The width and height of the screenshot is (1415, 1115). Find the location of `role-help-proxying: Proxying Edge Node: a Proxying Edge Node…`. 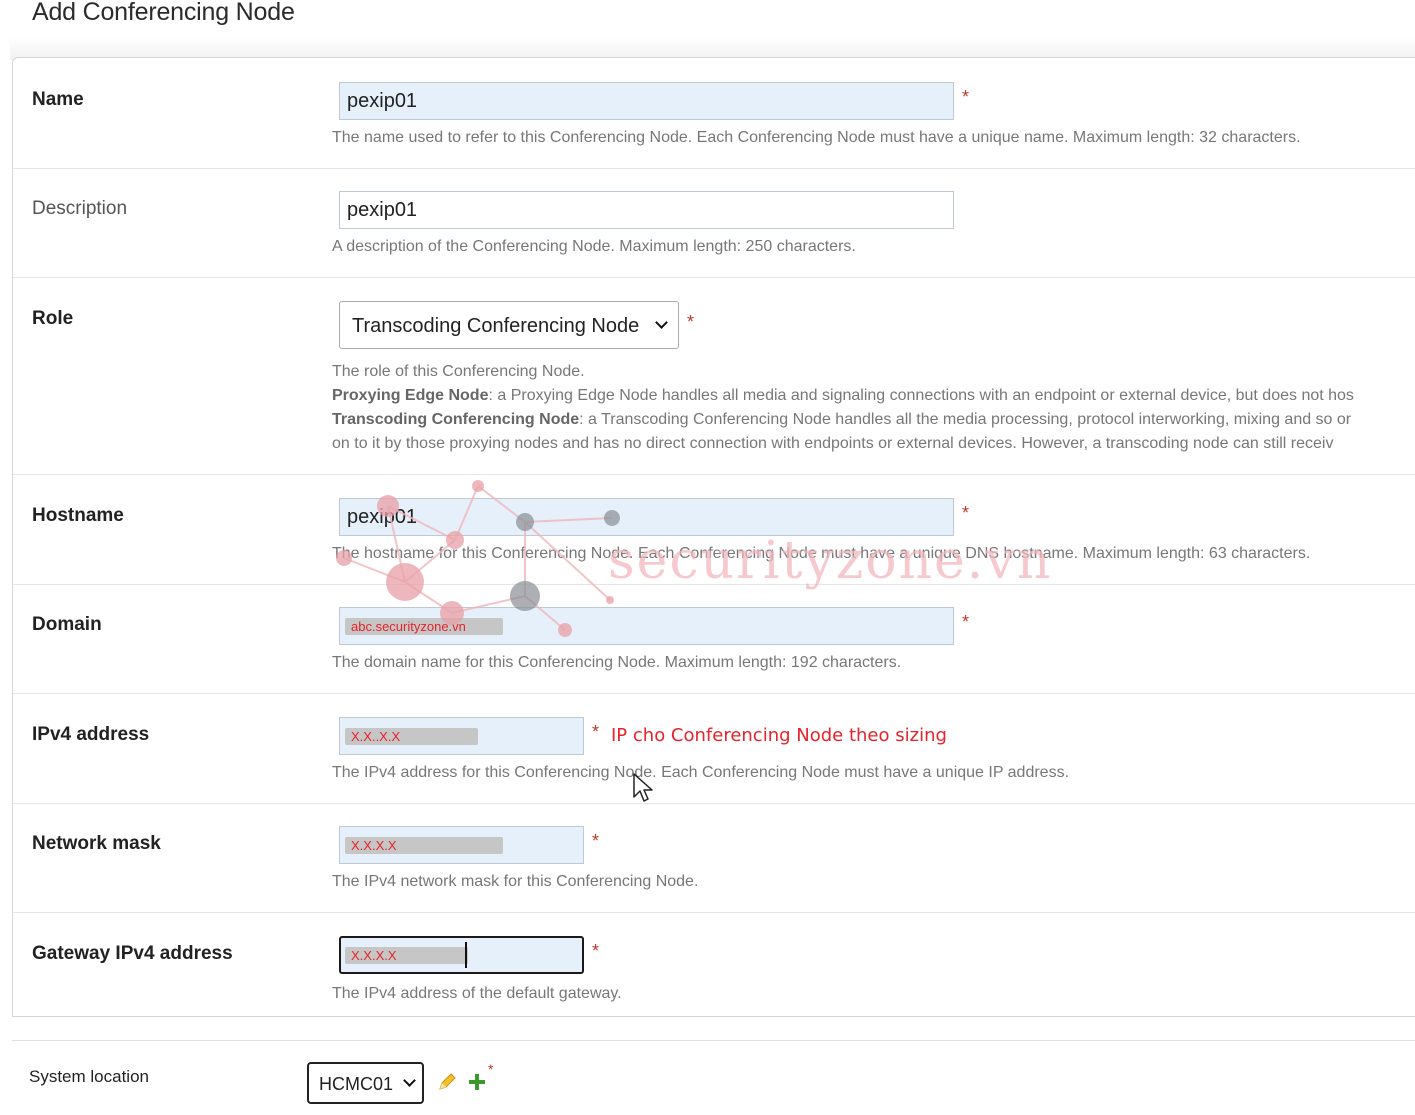

role-help-proxying: Proxying Edge Node: a Proxying Edge Node… is located at coordinates (843, 396).